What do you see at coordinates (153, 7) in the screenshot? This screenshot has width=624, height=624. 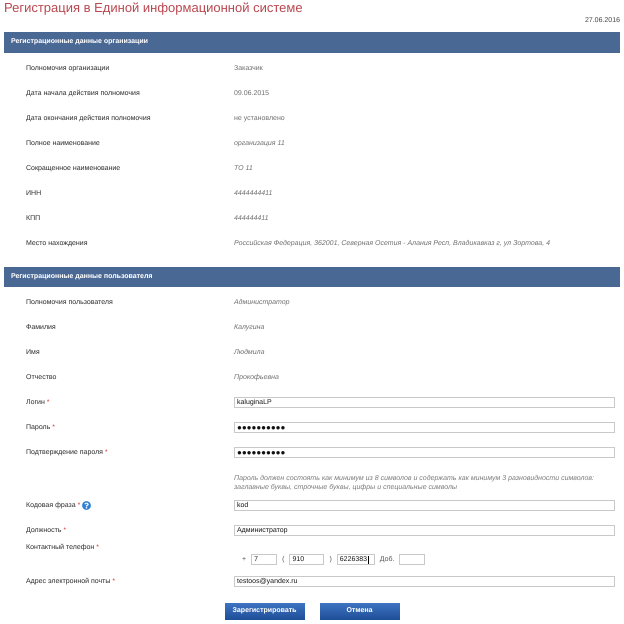 I see `page-title: Регистрация в Единой информационной системе` at bounding box center [153, 7].